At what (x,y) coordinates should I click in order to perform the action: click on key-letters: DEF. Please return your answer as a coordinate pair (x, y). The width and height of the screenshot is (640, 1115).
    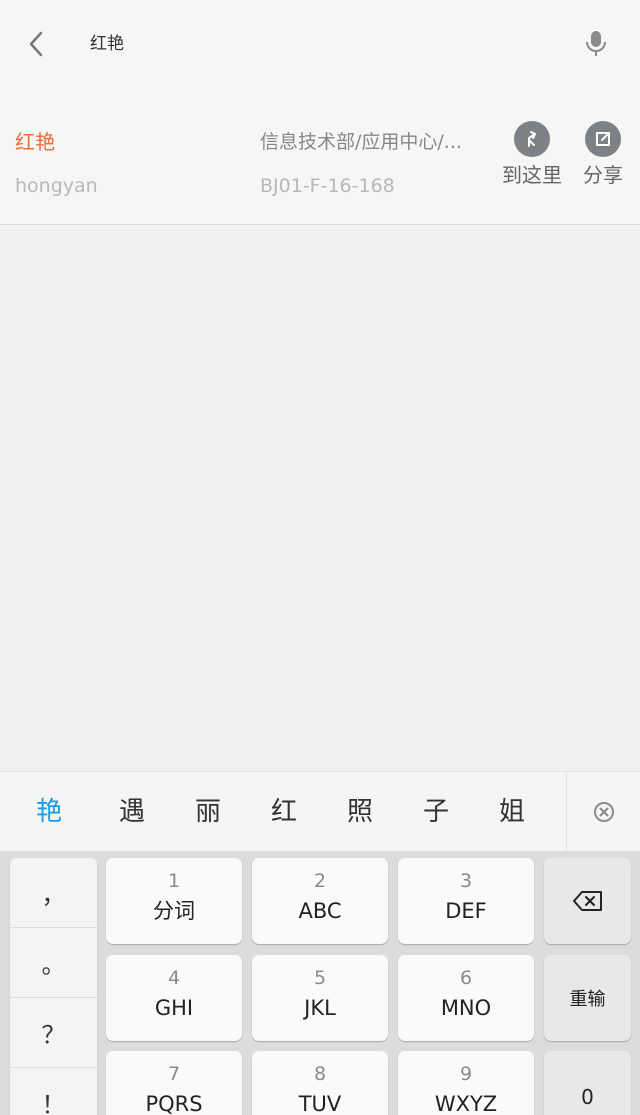
    Looking at the image, I should click on (466, 911).